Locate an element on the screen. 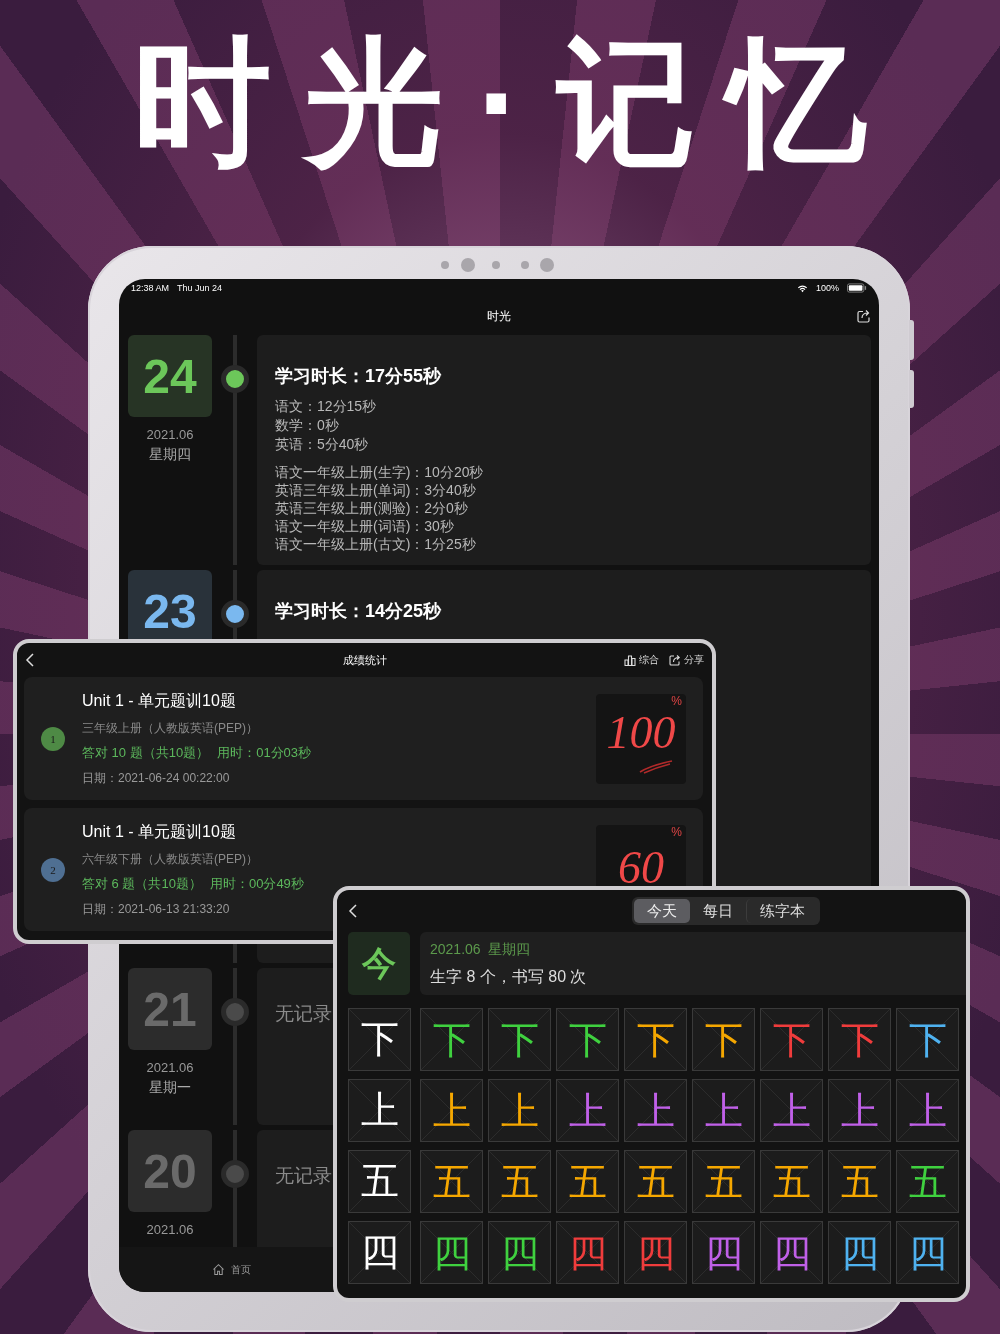 Image resolution: width=1000 pixels, height=1334 pixels. subject-time: 英语：5分40秒 is located at coordinates (322, 444).